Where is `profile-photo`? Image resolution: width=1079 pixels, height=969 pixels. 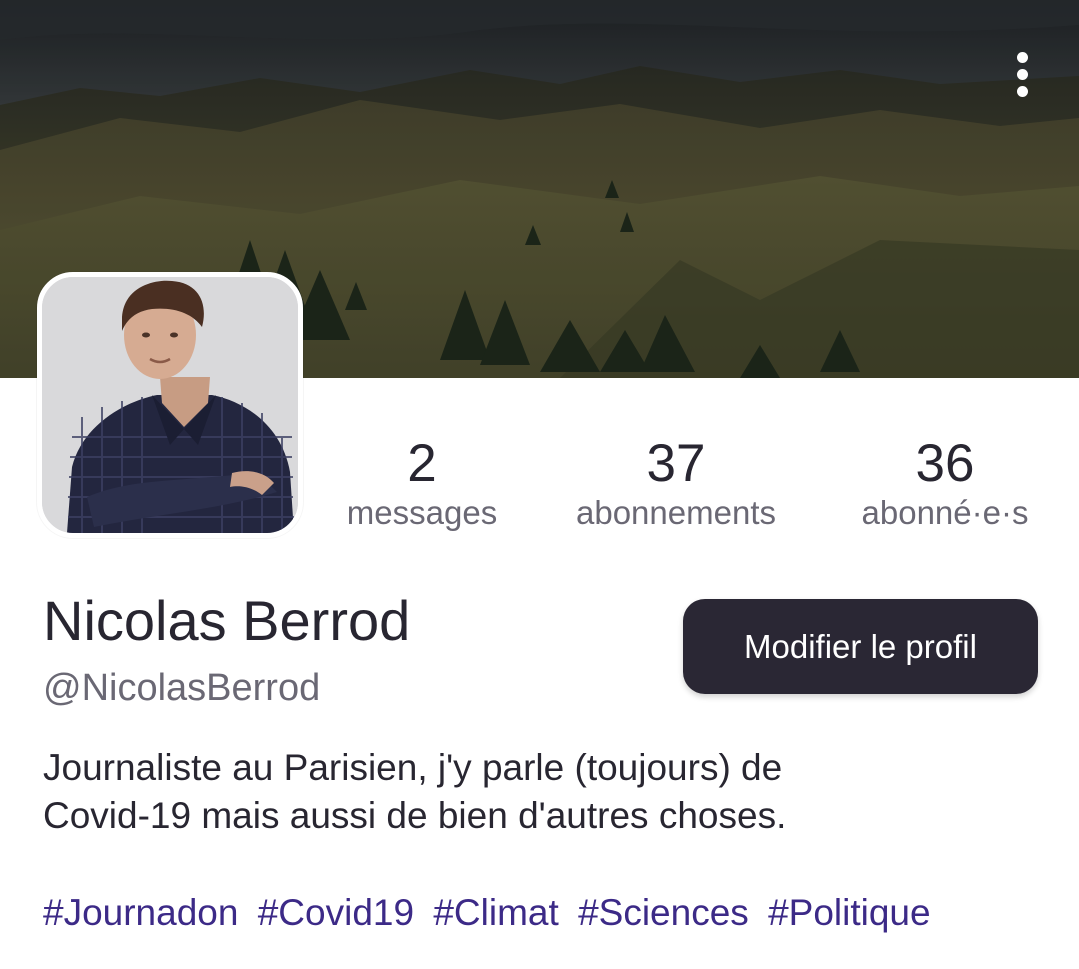 profile-photo is located at coordinates (170, 405).